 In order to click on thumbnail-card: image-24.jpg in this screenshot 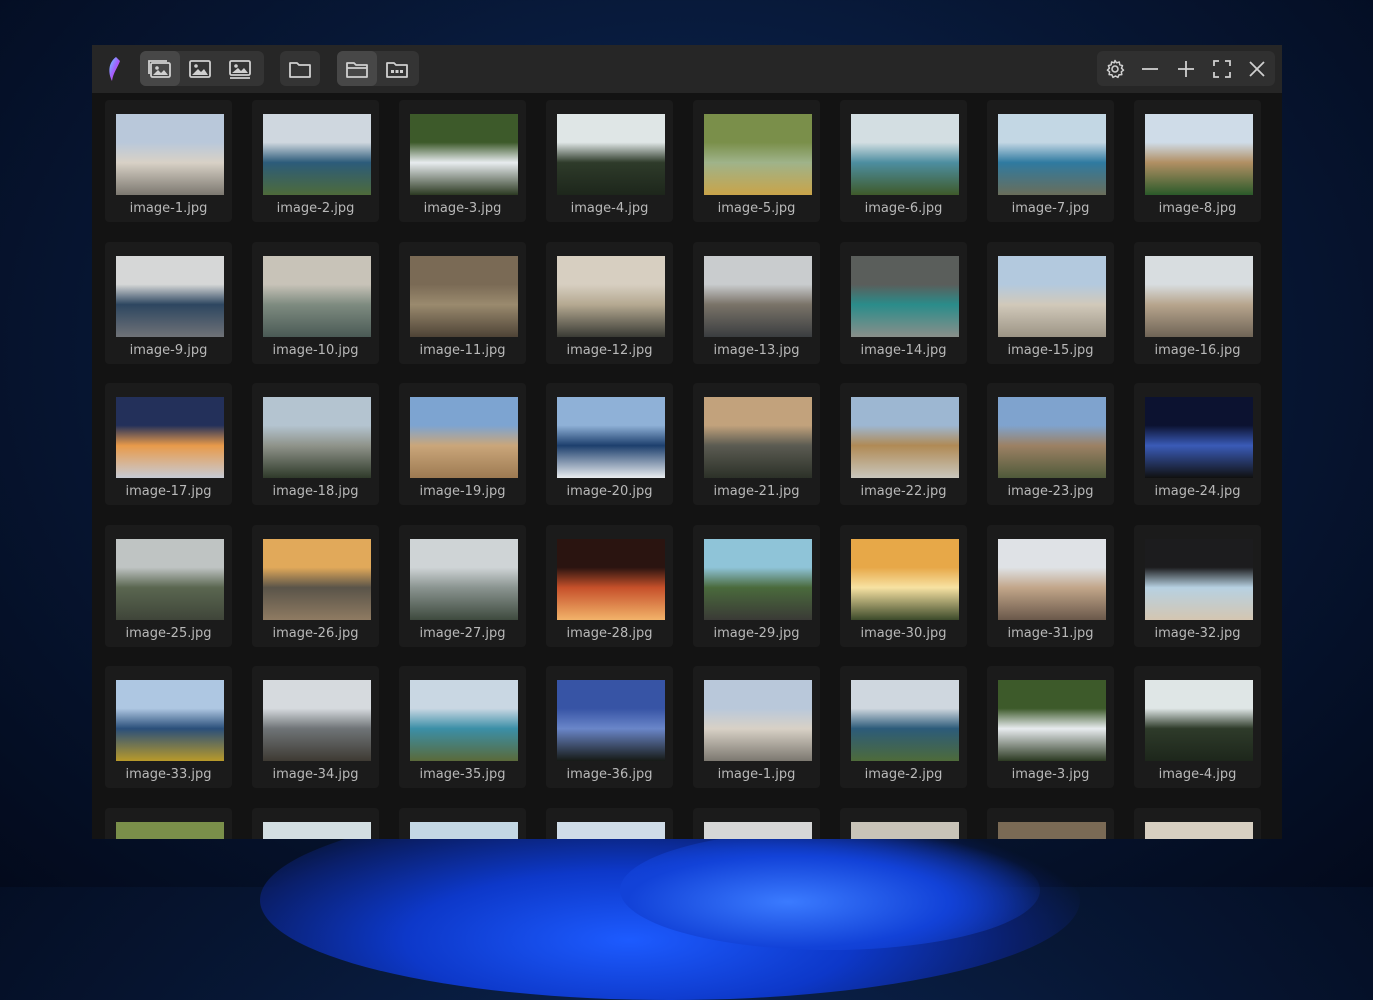, I will do `click(1197, 444)`.